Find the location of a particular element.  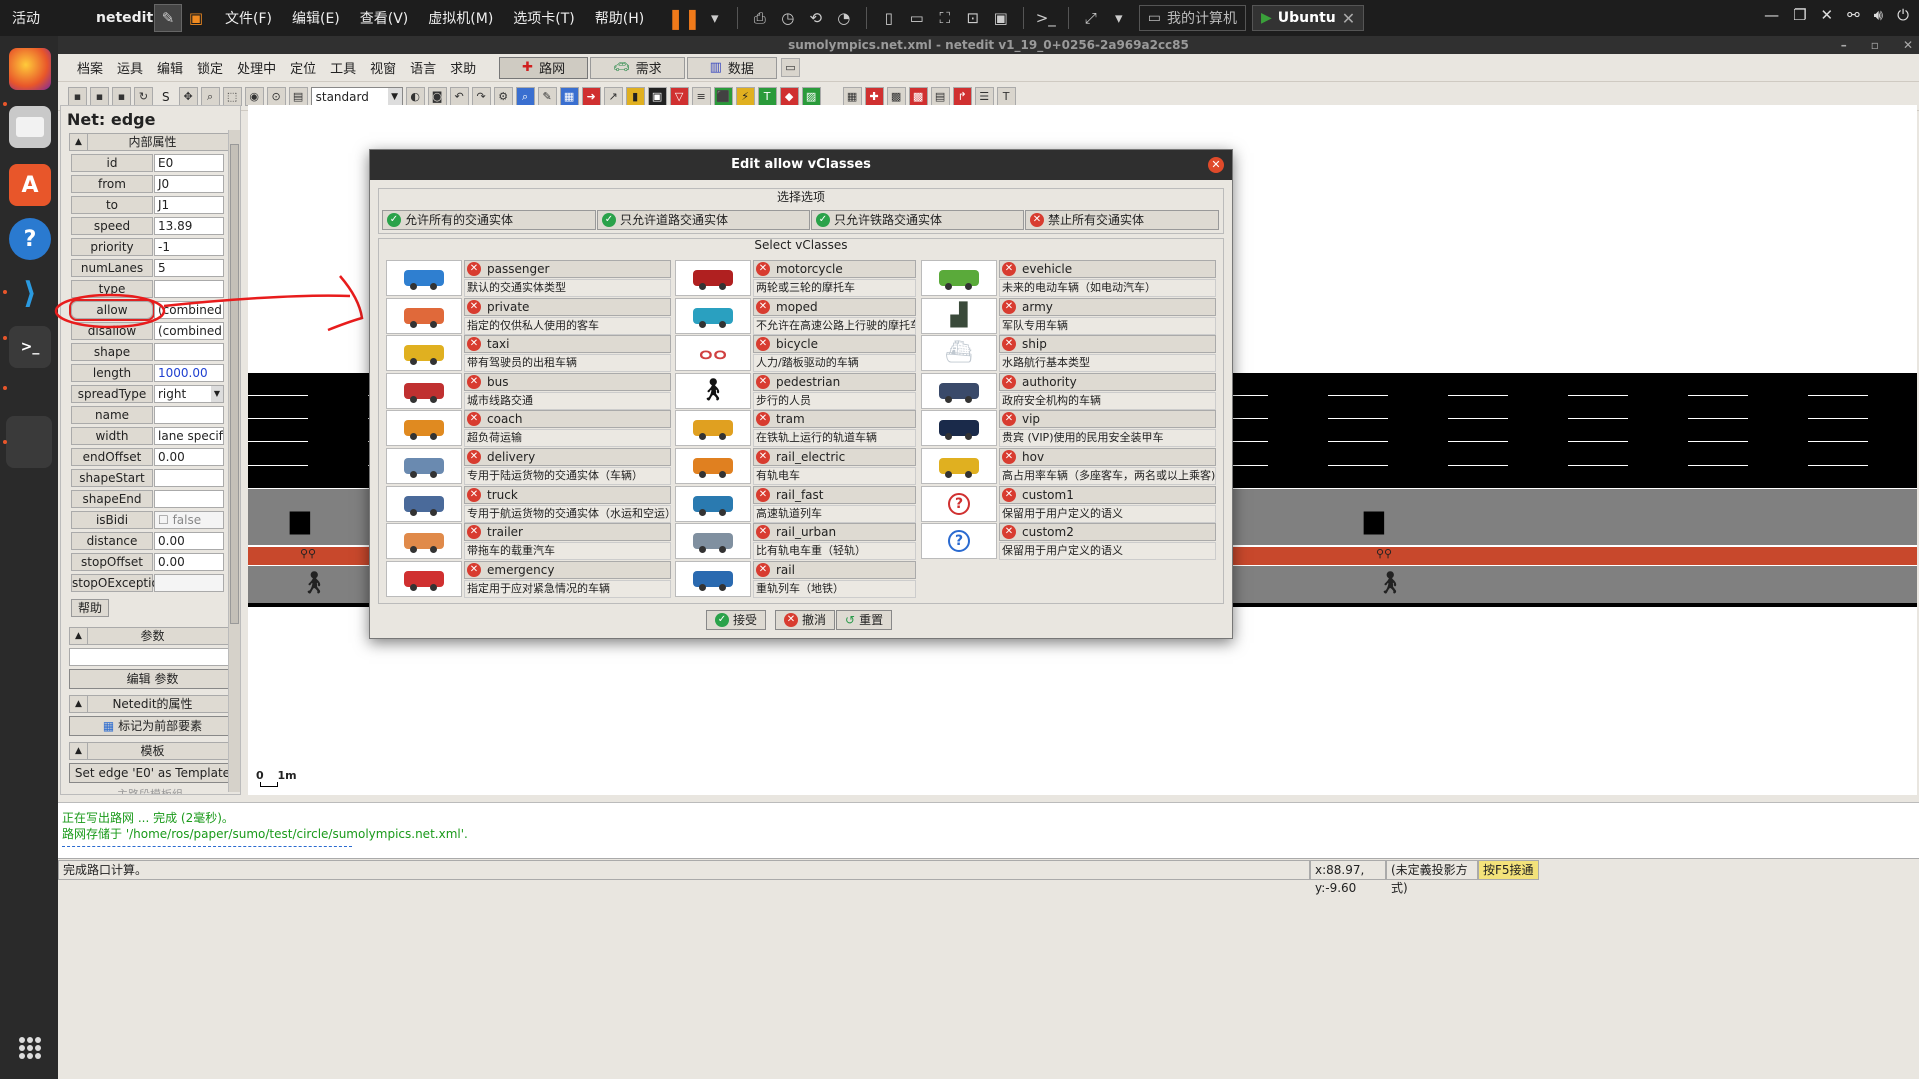

crossing-icon: ≡ is located at coordinates (701, 96).